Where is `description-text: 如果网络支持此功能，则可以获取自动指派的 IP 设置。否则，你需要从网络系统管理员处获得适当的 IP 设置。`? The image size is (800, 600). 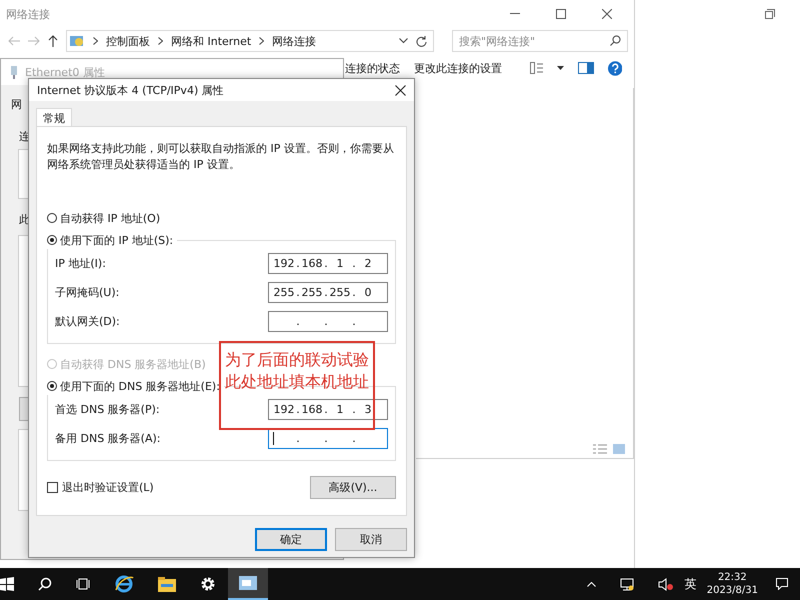 description-text: 如果网络支持此功能，则可以获取自动指派的 IP 设置。否则，你需要从网络系统管理员处获得适当的 IP 设置。 is located at coordinates (221, 157).